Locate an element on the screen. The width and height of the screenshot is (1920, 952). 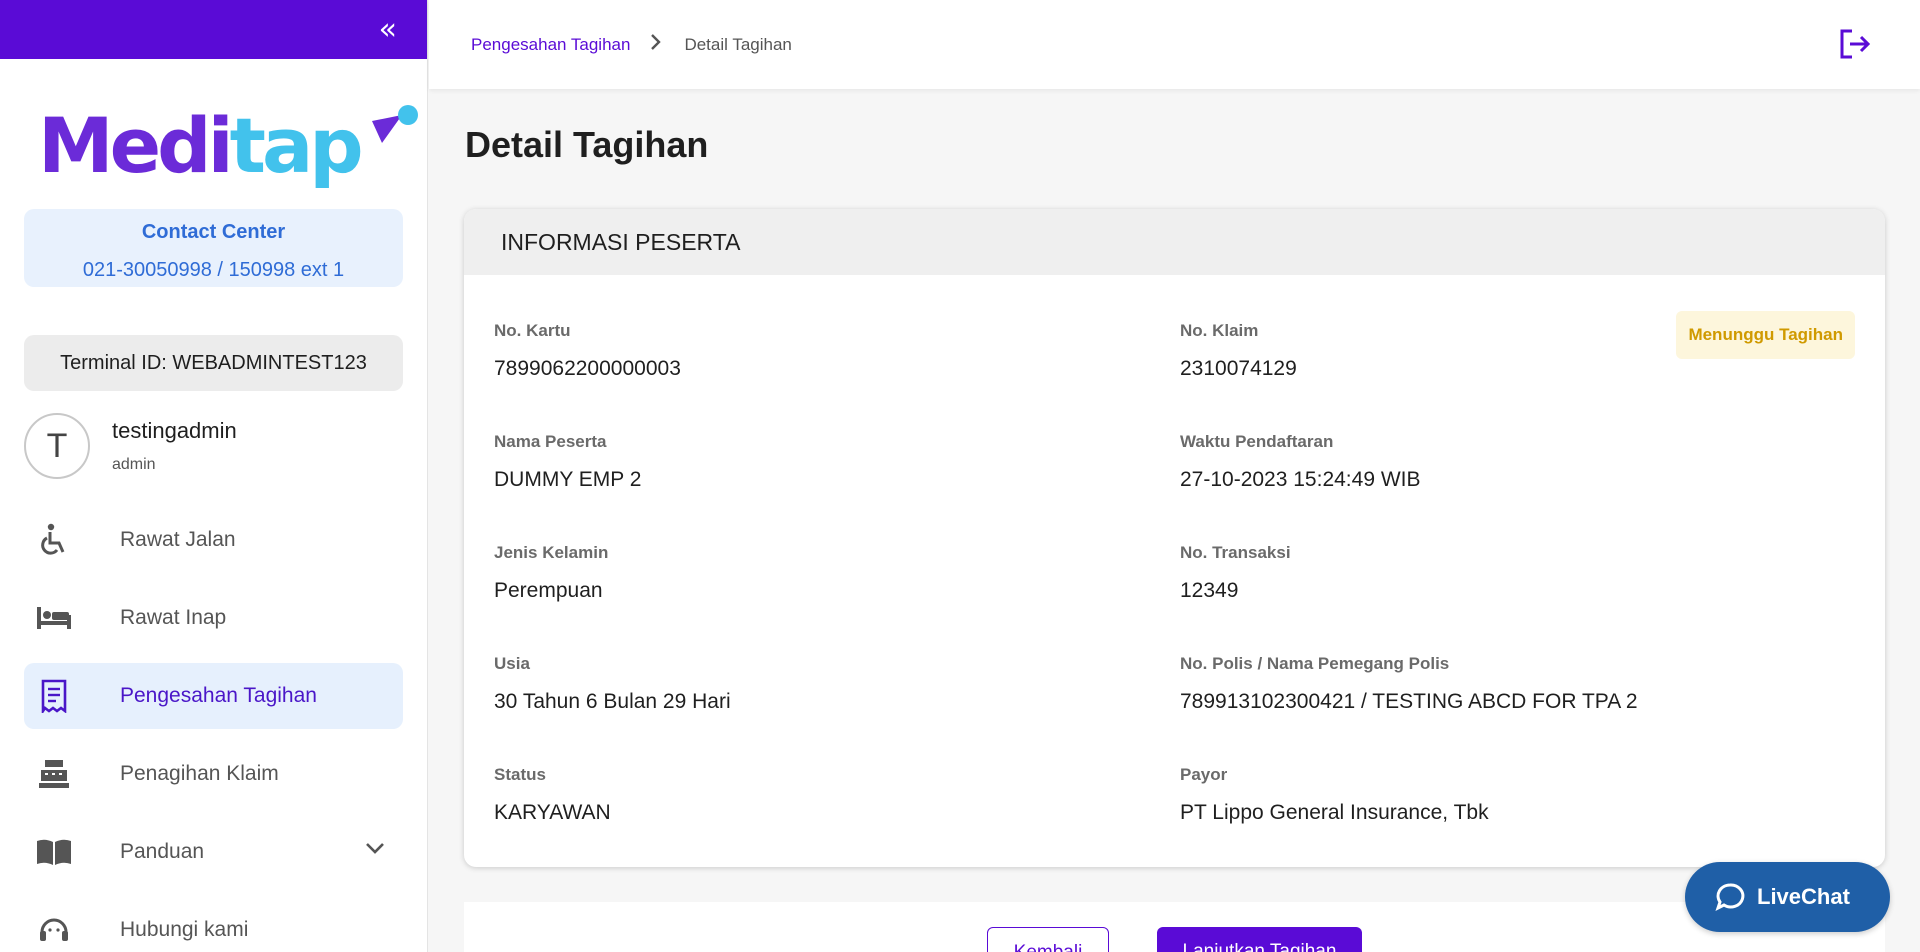
receipt-icon is located at coordinates (54, 696).